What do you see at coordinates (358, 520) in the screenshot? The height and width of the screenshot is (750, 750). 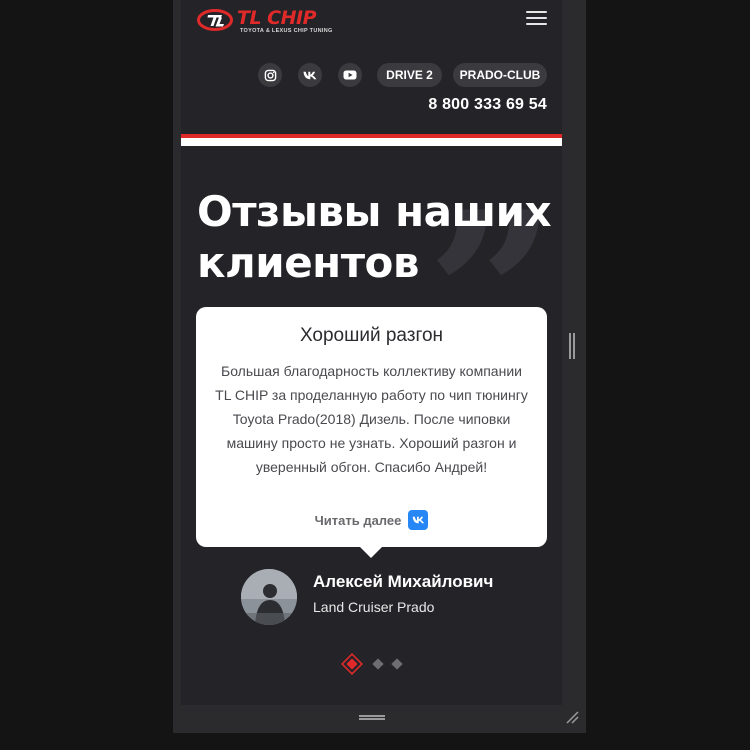 I see `read-more-label: Читать далее` at bounding box center [358, 520].